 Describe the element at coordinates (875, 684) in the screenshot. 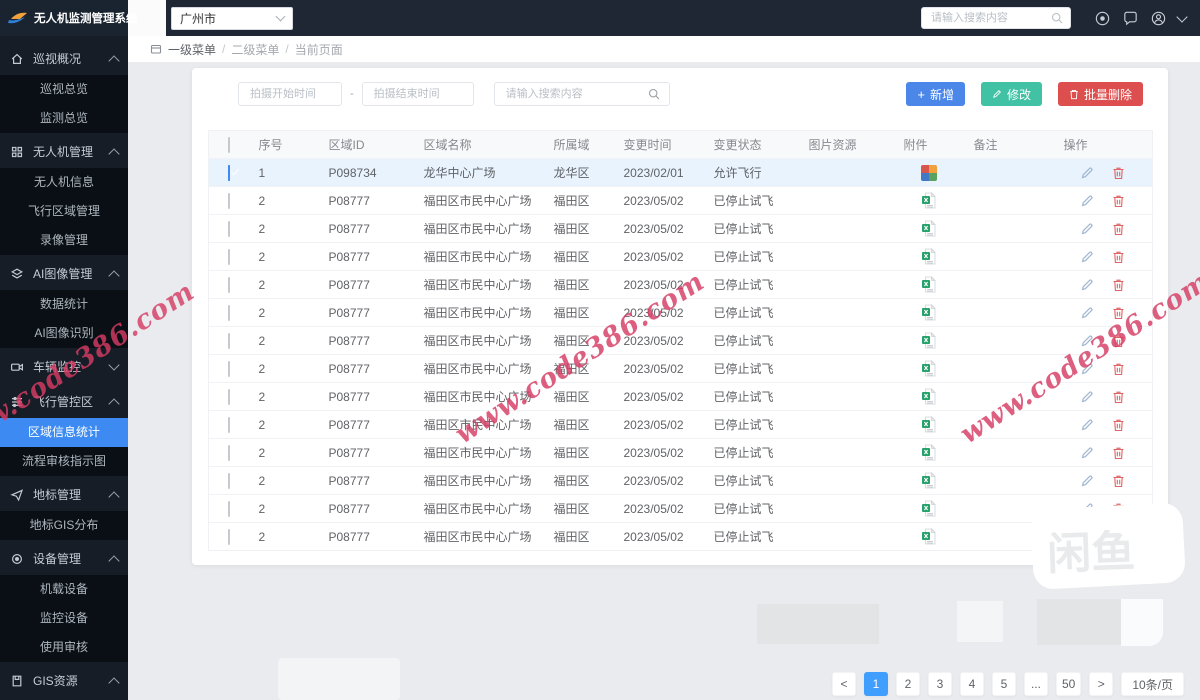

I see `pagination-page-1: 1` at that location.